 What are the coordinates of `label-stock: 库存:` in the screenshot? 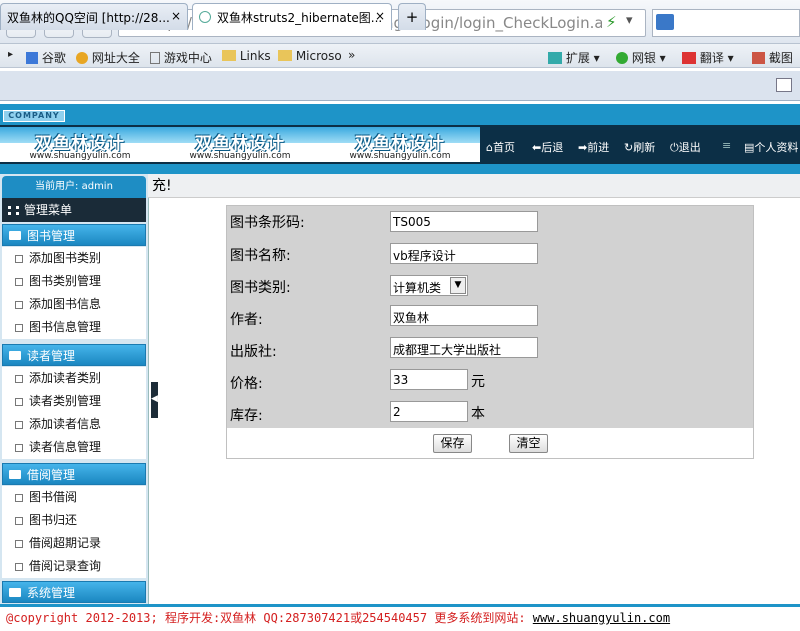 It's located at (246, 416).